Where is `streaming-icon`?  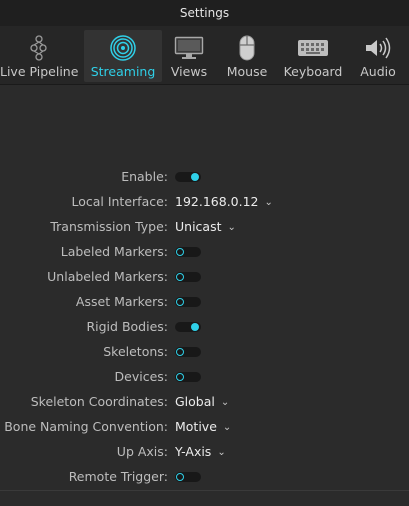 streaming-icon is located at coordinates (123, 48).